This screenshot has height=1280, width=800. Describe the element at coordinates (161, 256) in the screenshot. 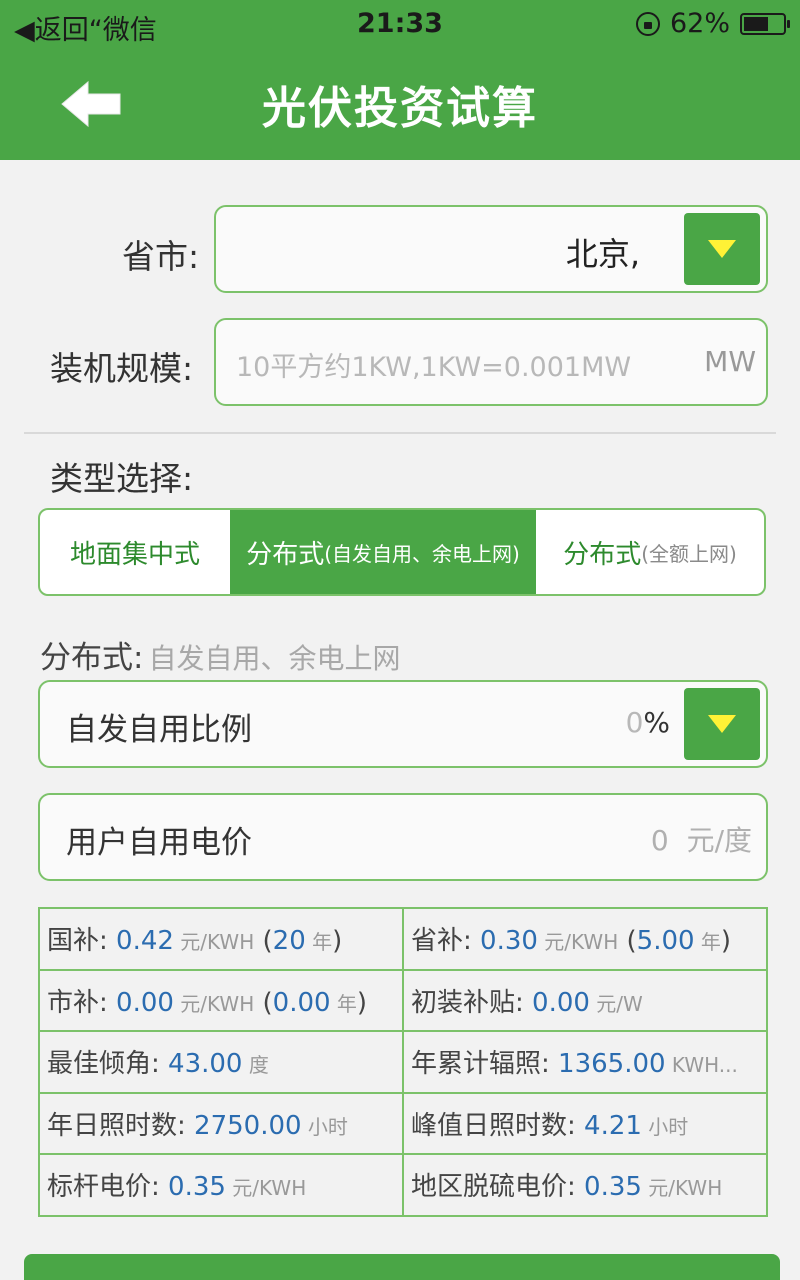

I see `province-label: 省市:` at that location.